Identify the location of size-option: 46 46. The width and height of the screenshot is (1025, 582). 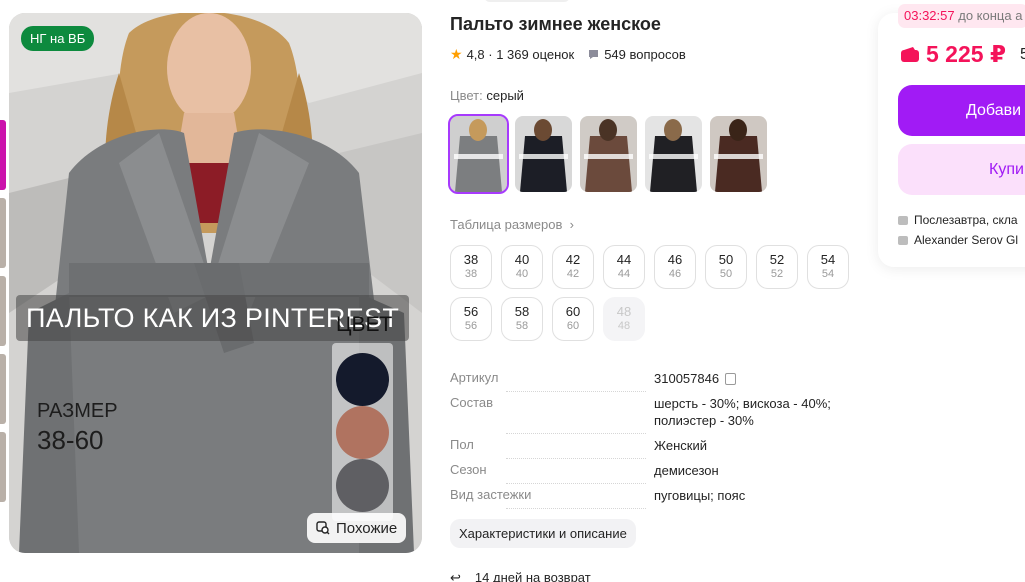
(675, 267).